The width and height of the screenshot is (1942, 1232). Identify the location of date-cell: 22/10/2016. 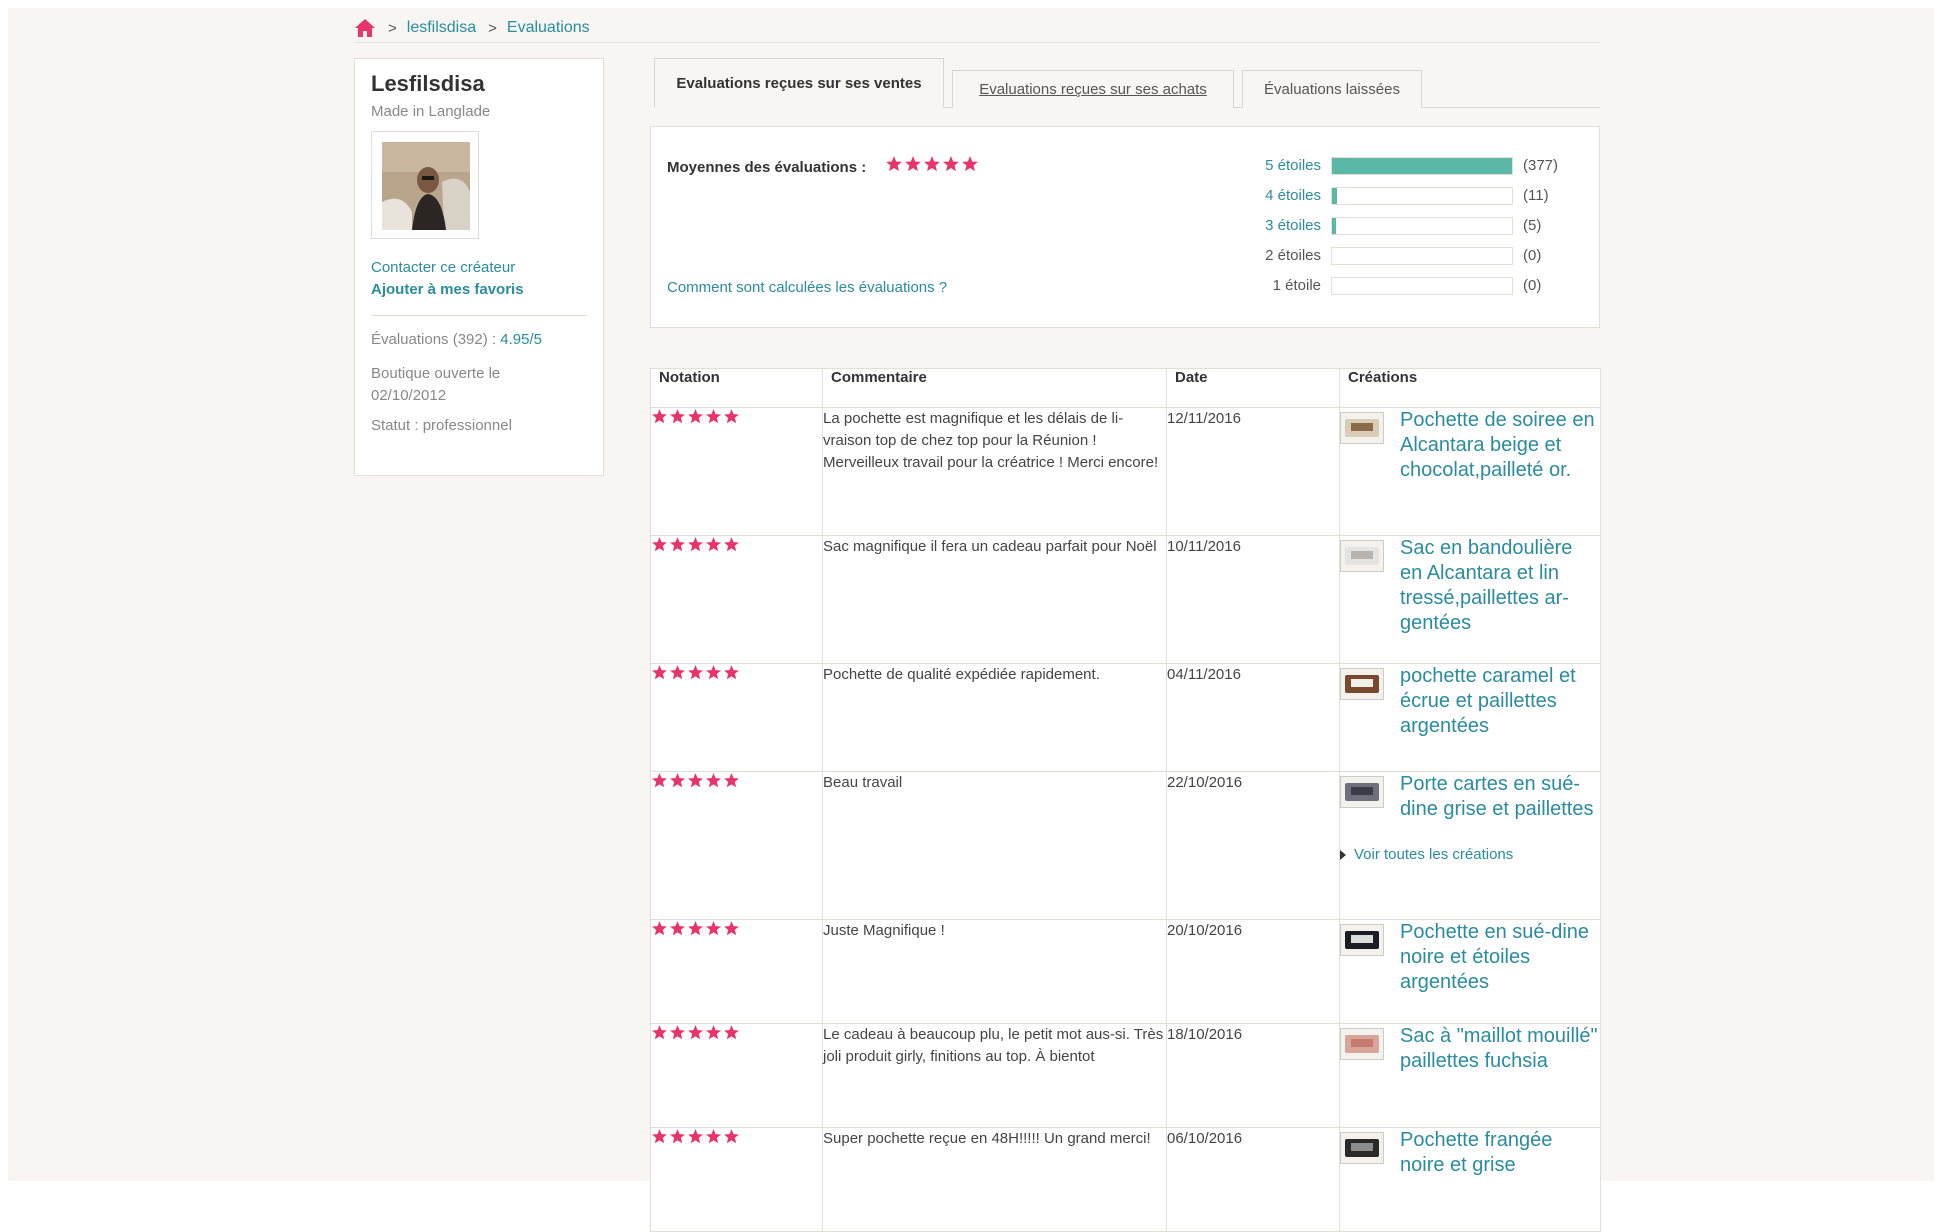
(1253, 845).